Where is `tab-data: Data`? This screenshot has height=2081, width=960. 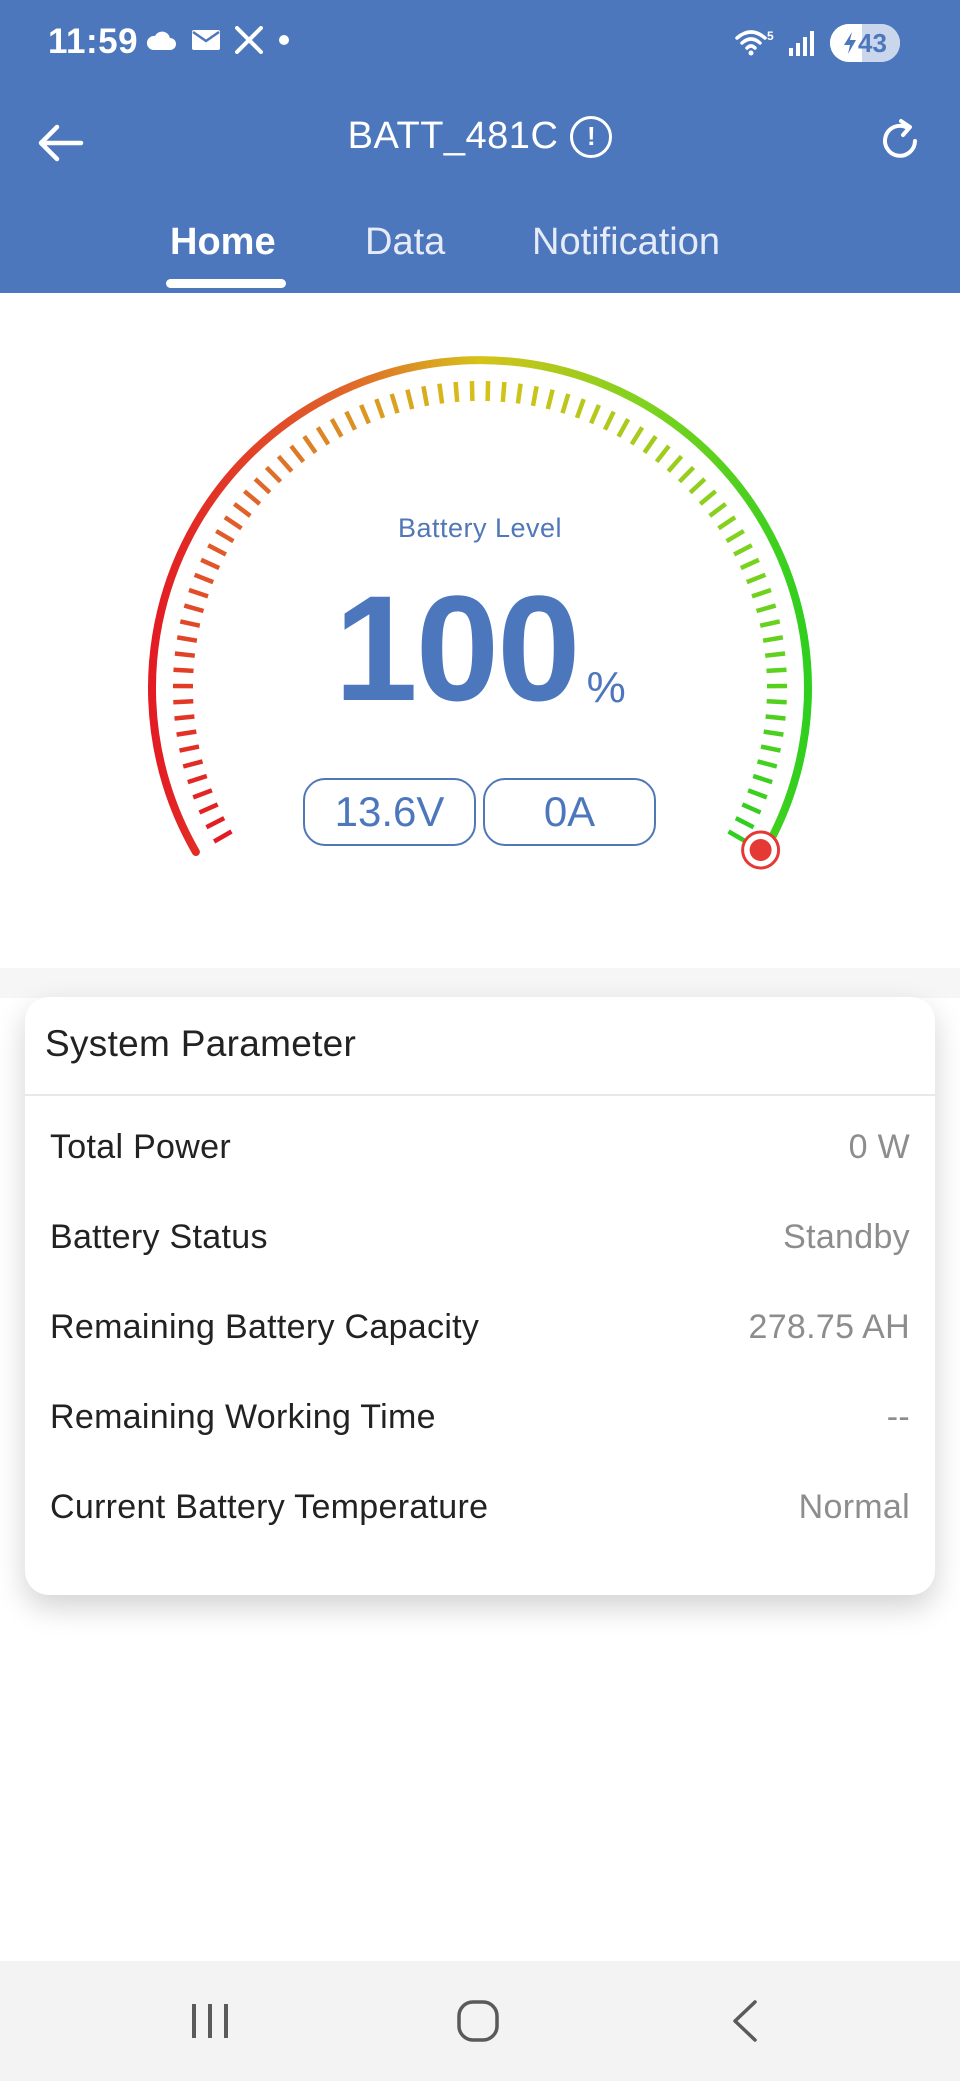 tab-data: Data is located at coordinates (405, 242).